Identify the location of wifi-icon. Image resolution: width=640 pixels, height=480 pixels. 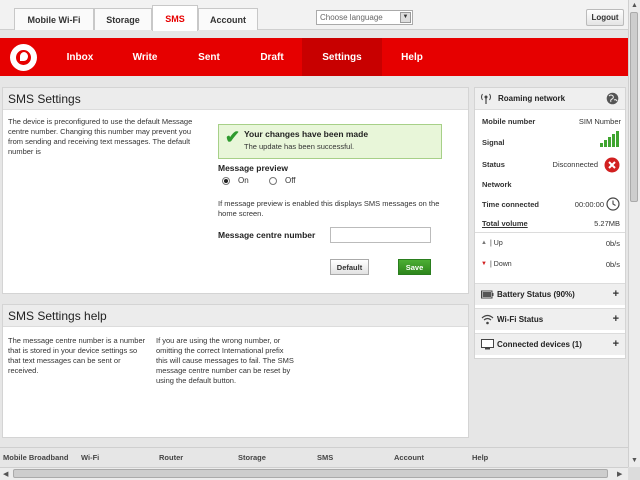
(487, 319).